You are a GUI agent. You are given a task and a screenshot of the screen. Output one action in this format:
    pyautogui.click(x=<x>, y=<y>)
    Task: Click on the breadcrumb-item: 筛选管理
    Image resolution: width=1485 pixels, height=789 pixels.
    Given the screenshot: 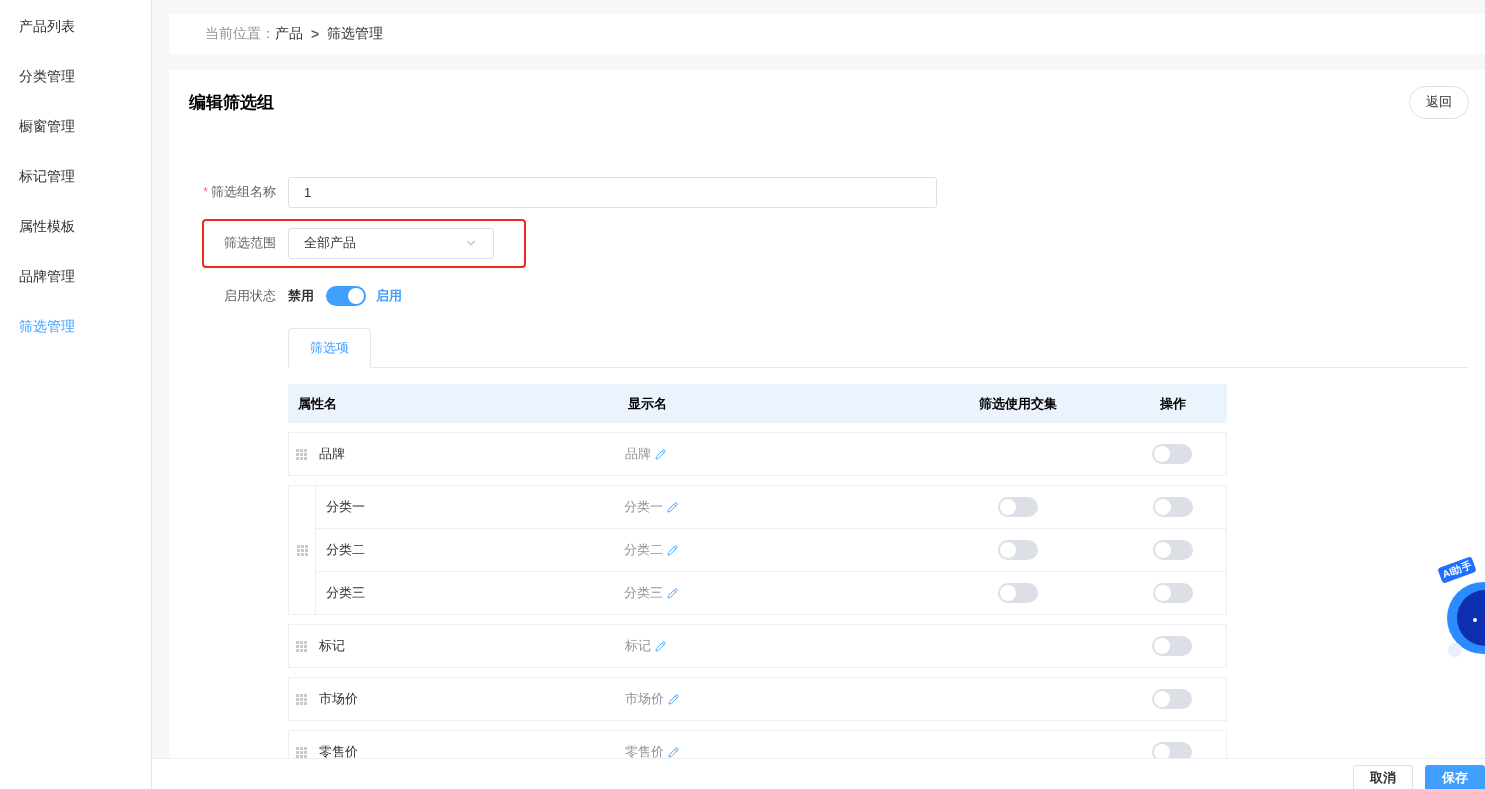 What is the action you would take?
    pyautogui.click(x=355, y=34)
    